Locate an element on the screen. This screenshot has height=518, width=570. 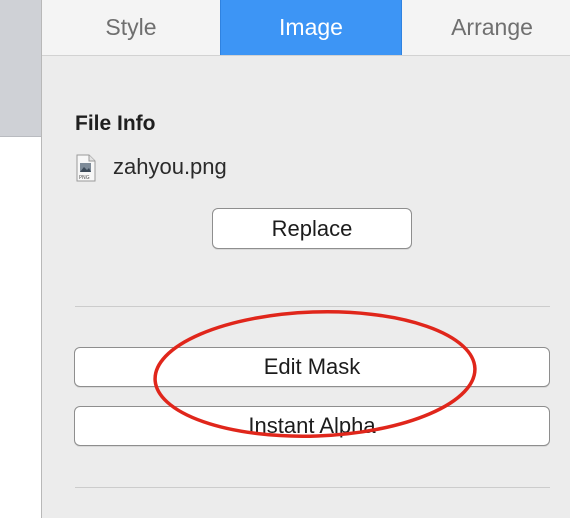
png-file-icon: PNG is located at coordinates (86, 168).